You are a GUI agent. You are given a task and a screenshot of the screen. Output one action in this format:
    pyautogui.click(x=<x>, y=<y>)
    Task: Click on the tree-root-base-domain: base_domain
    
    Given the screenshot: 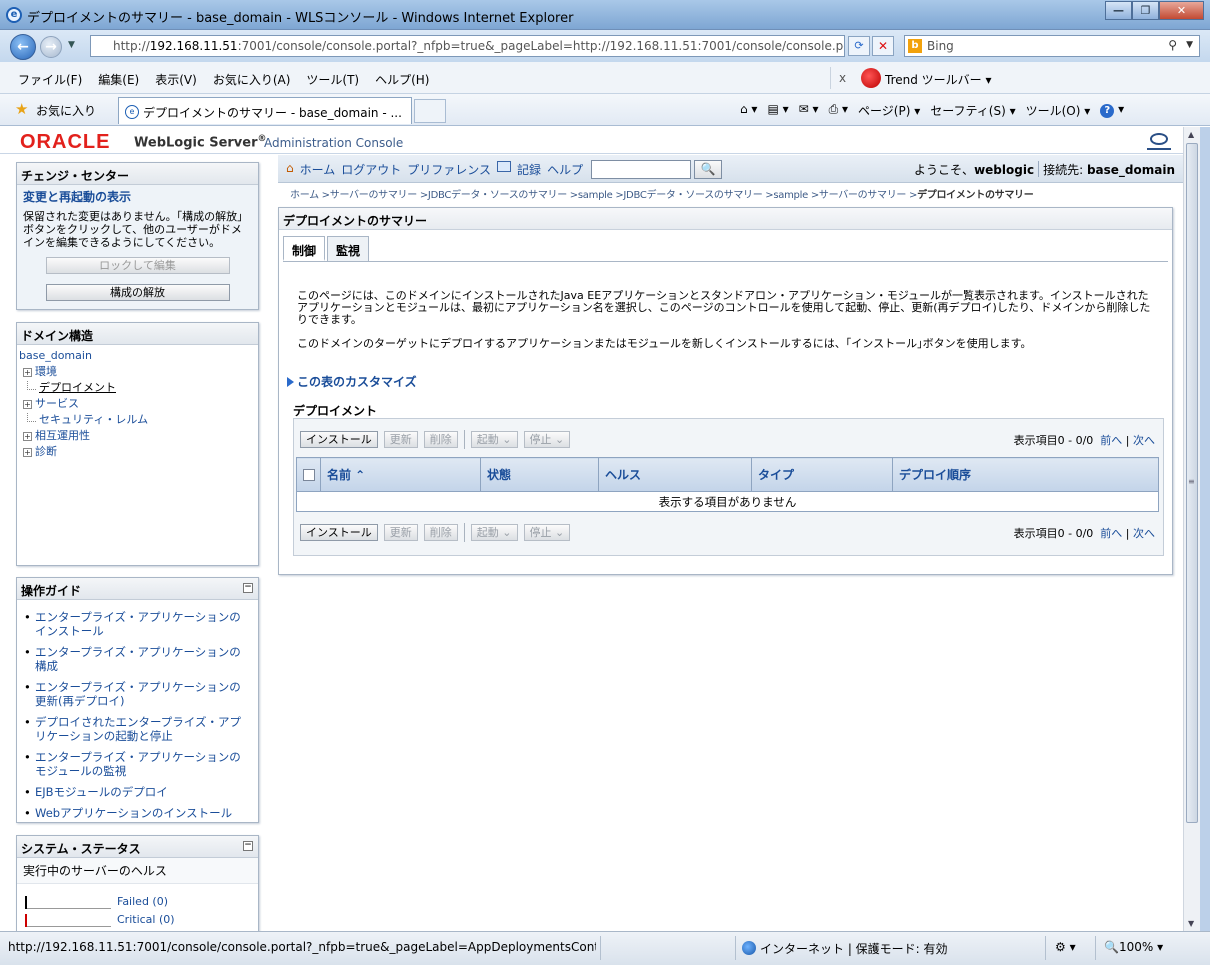 What is the action you would take?
    pyautogui.click(x=137, y=356)
    